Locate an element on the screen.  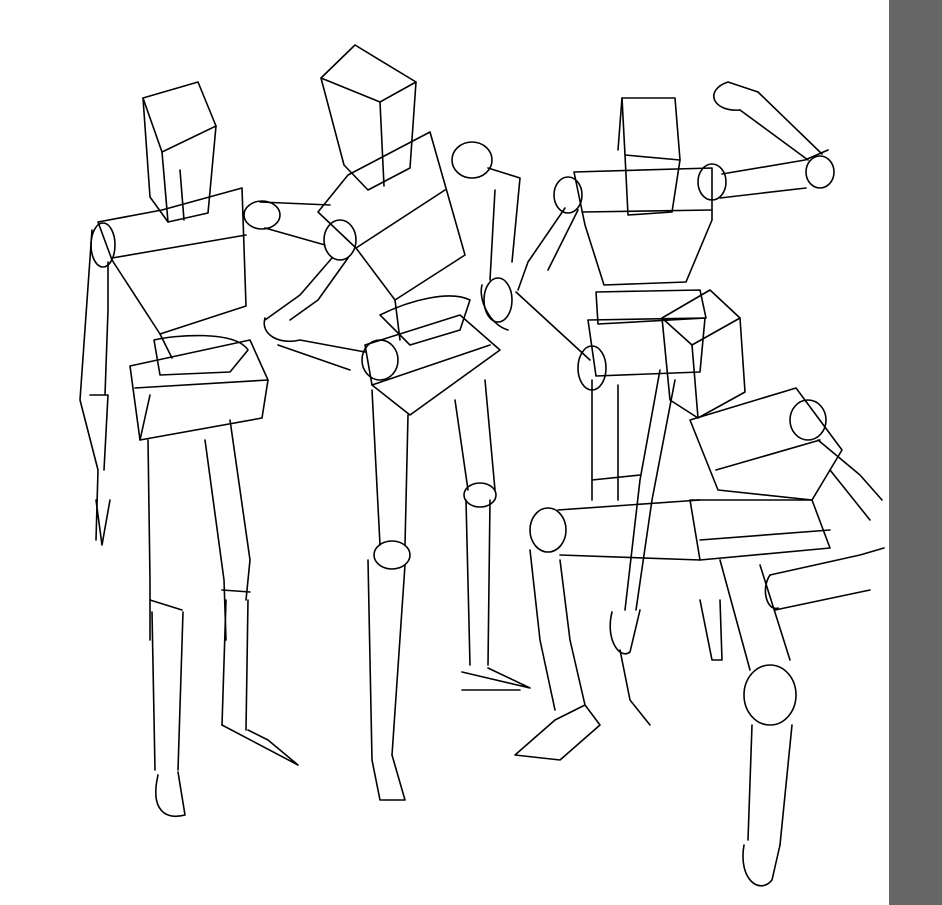
side-panel is located at coordinates (915, 452).